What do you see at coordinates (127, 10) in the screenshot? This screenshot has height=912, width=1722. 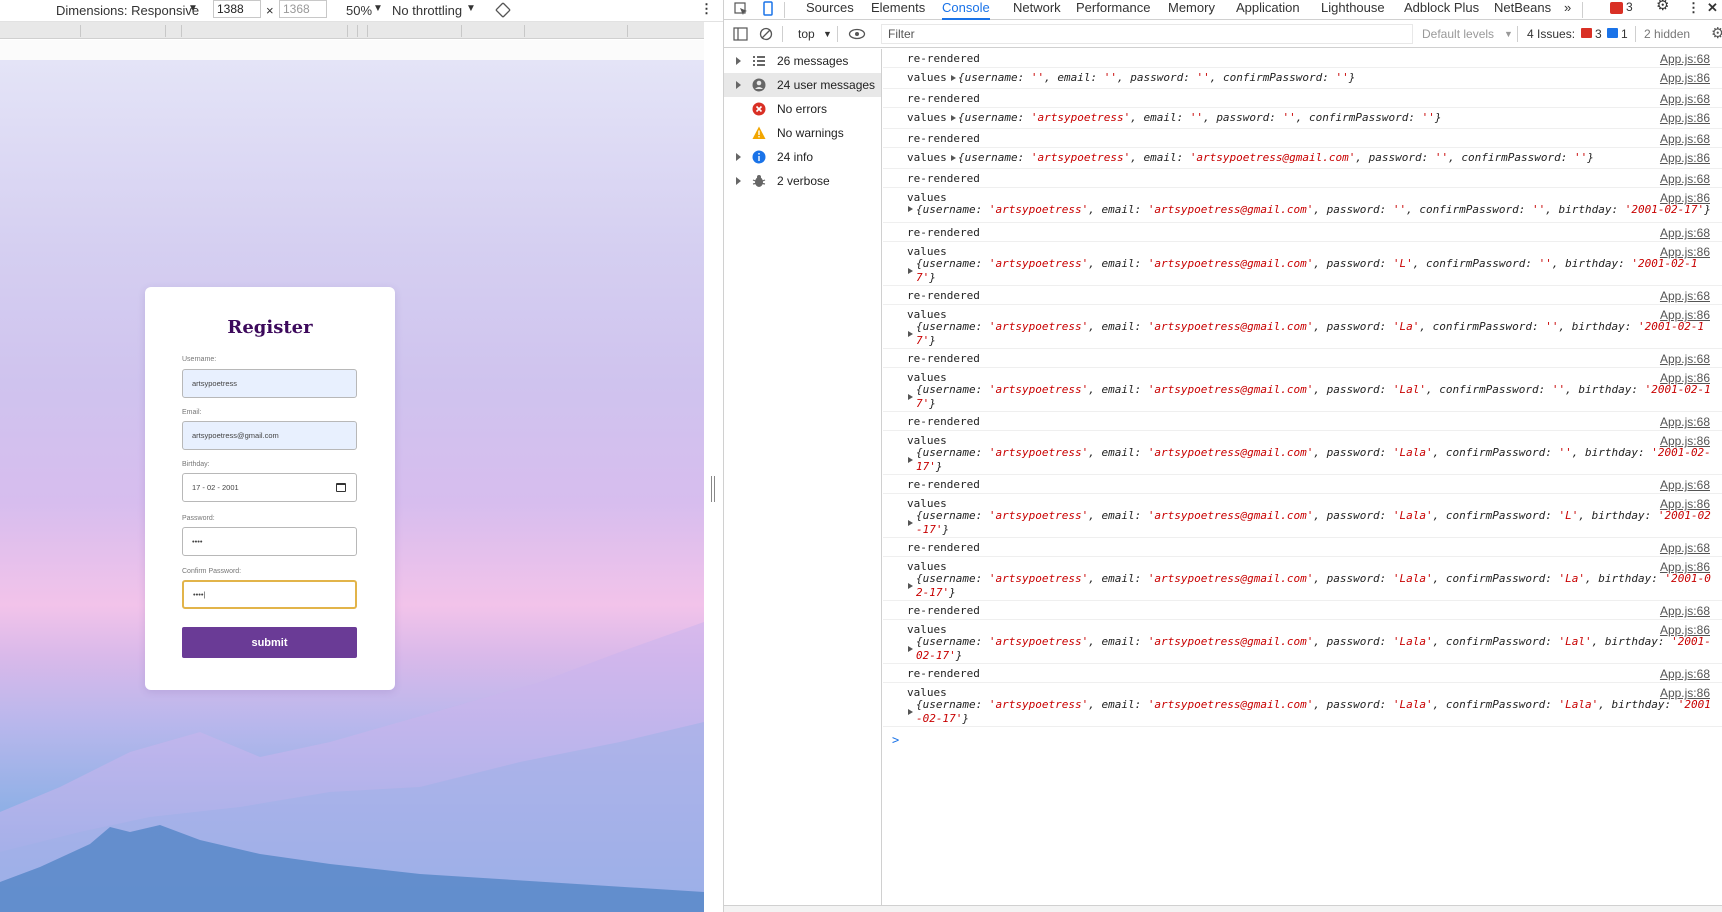 I see `dimensions-dropdown: Dimensions: Responsive` at bounding box center [127, 10].